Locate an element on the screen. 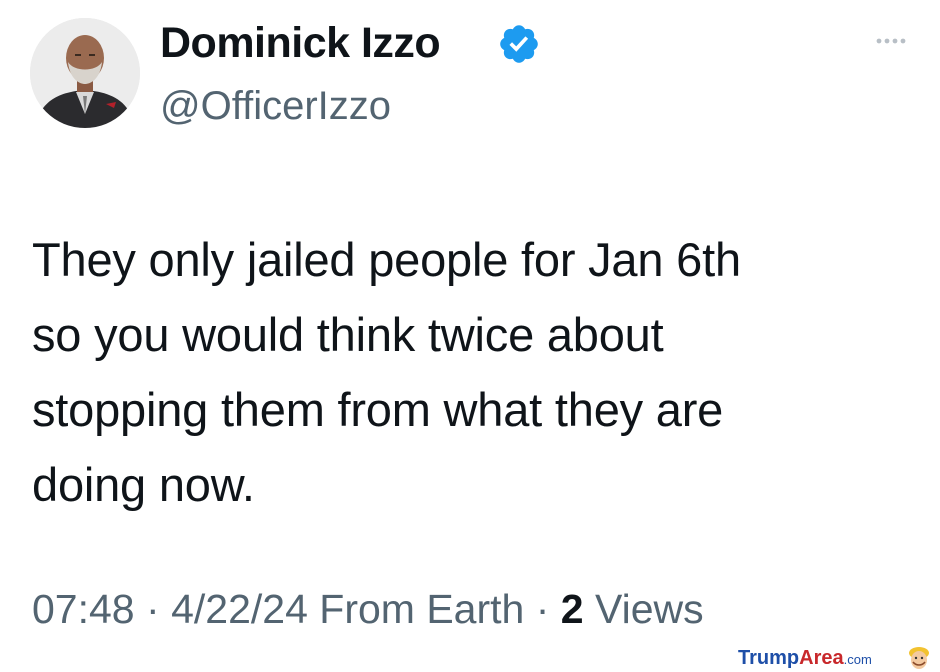 The width and height of the screenshot is (940, 672). views-count: 2 is located at coordinates (572, 609).